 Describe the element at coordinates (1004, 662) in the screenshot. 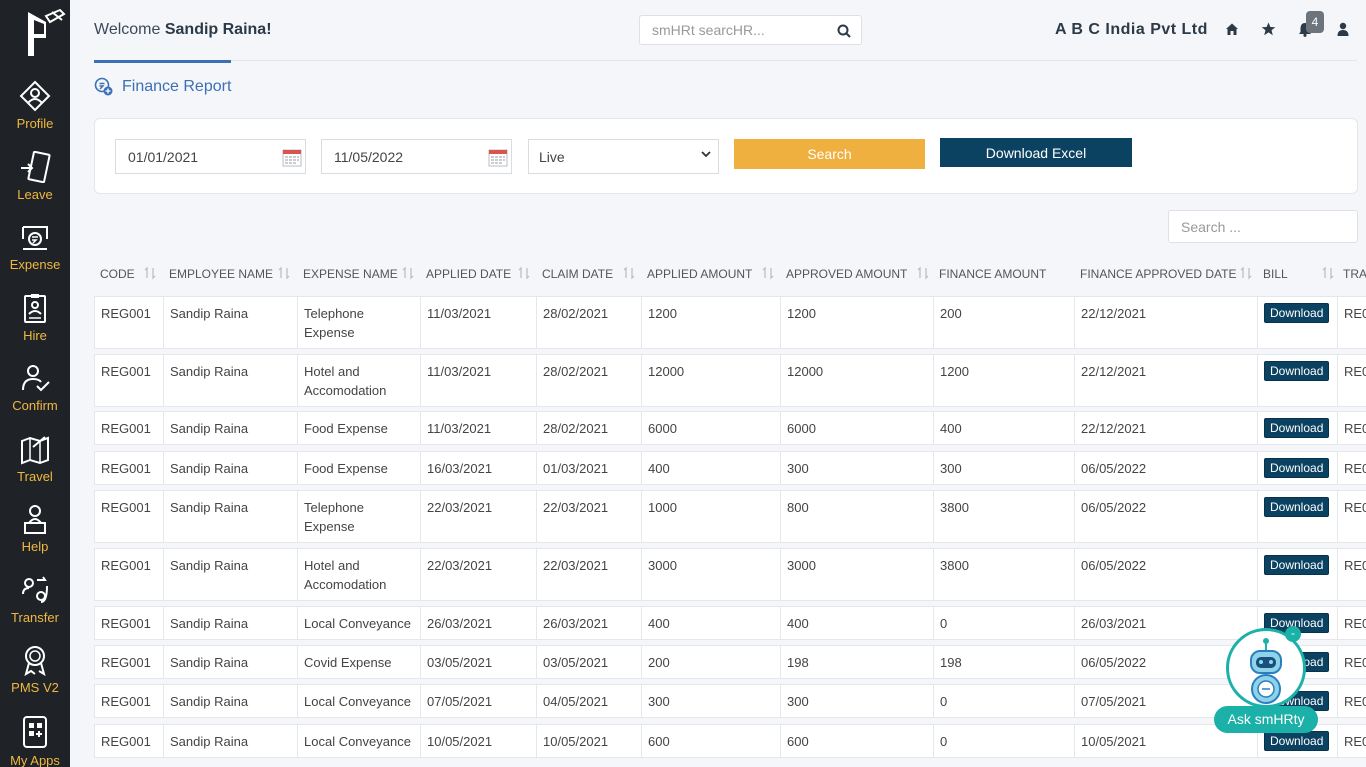

I see `cell-finance-amount: 198` at that location.